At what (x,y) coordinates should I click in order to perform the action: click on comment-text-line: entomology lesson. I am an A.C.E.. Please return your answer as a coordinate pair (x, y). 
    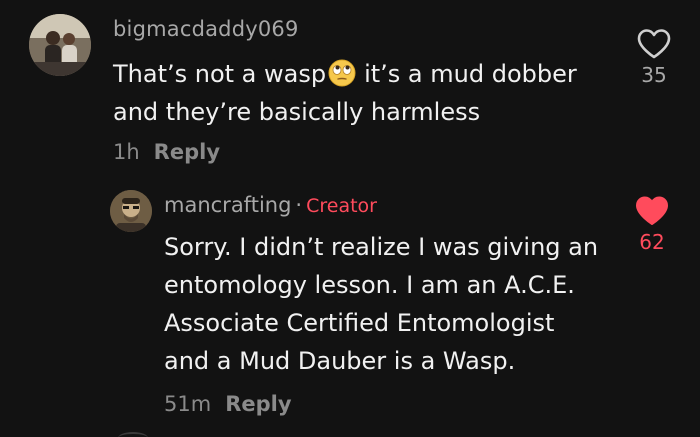
    Looking at the image, I should click on (369, 285).